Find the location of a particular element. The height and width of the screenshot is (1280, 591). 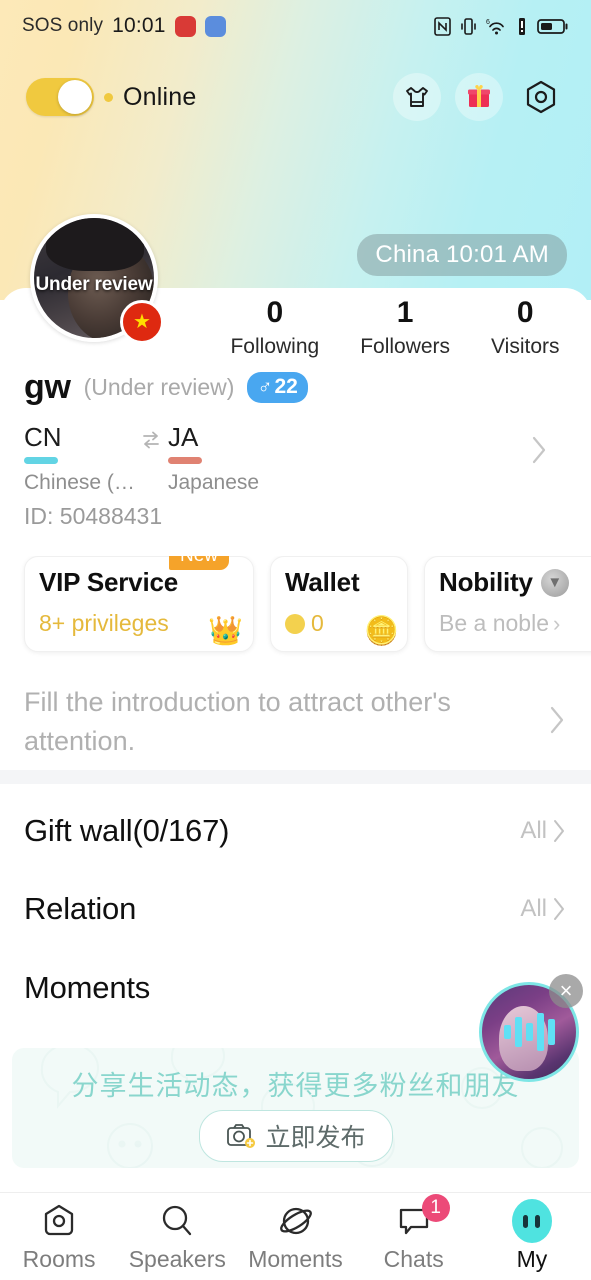

nobility-title: Nobility ▼ is located at coordinates (515, 582).